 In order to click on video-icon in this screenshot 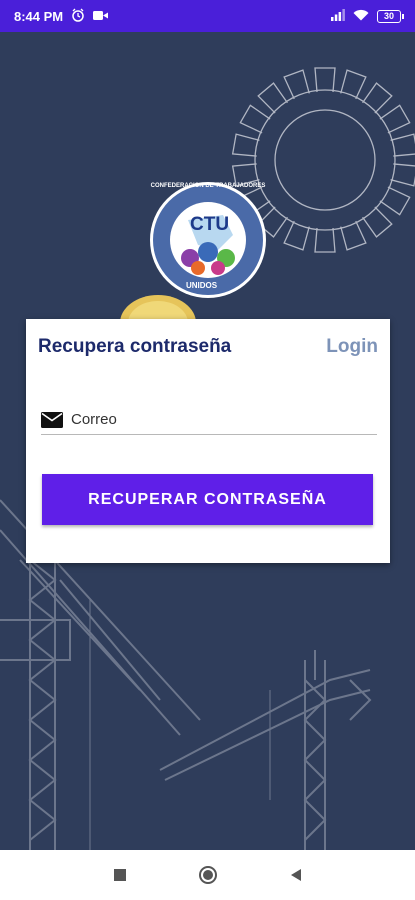, I will do `click(101, 16)`.